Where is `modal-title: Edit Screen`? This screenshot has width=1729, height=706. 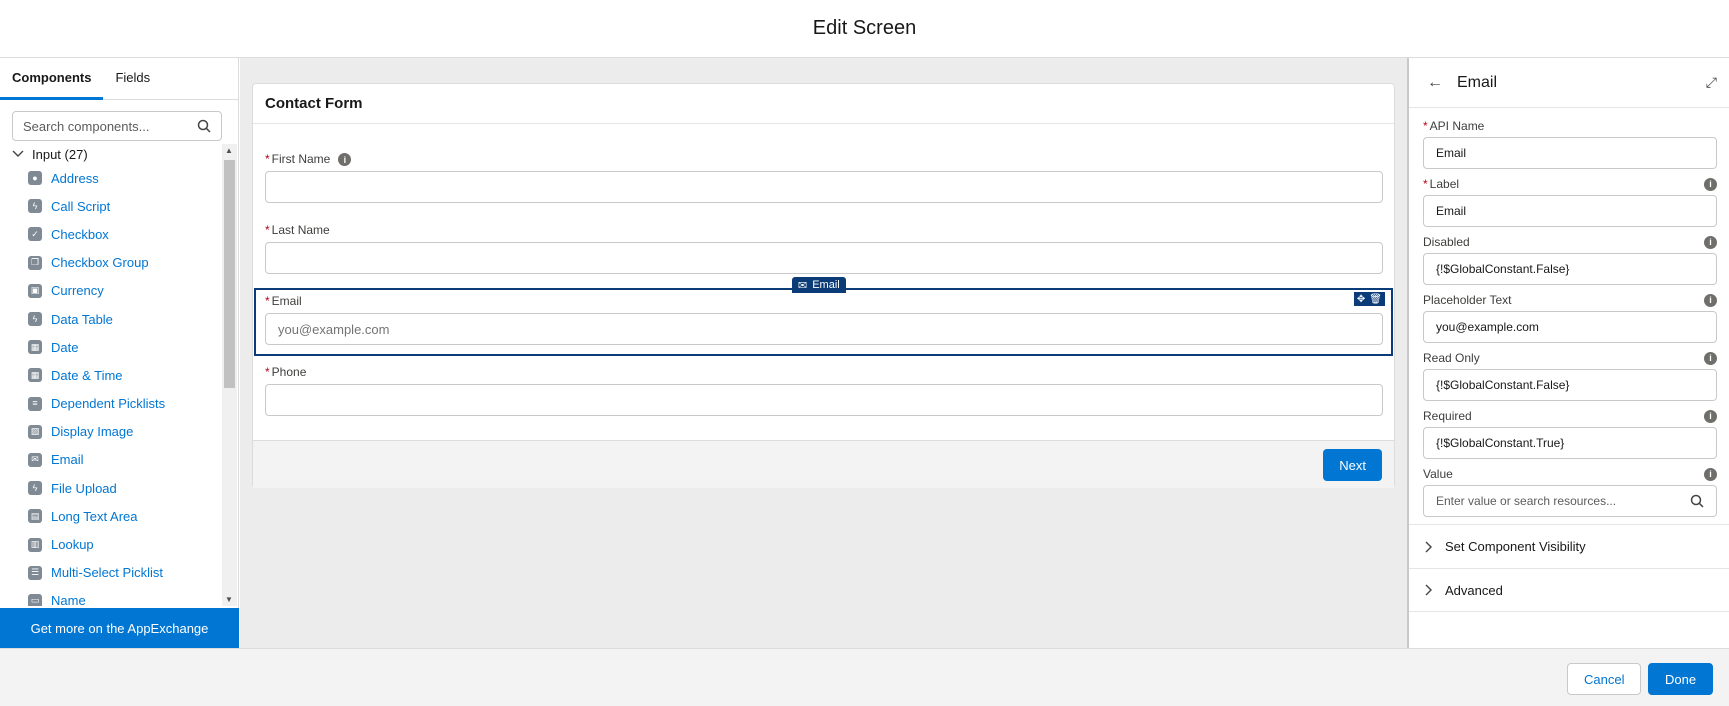 modal-title: Edit Screen is located at coordinates (864, 28).